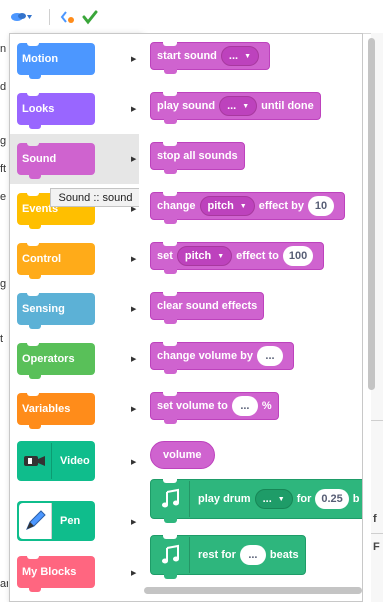 This screenshot has height=602, width=383. Describe the element at coordinates (70, 521) in the screenshot. I see `category-label: Pen` at that location.